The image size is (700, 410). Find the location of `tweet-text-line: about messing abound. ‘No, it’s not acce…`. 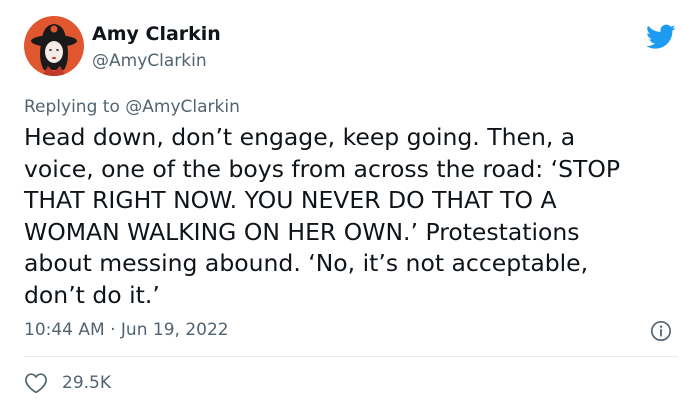

tweet-text-line: about messing abound. ‘No, it’s not acce… is located at coordinates (306, 263).